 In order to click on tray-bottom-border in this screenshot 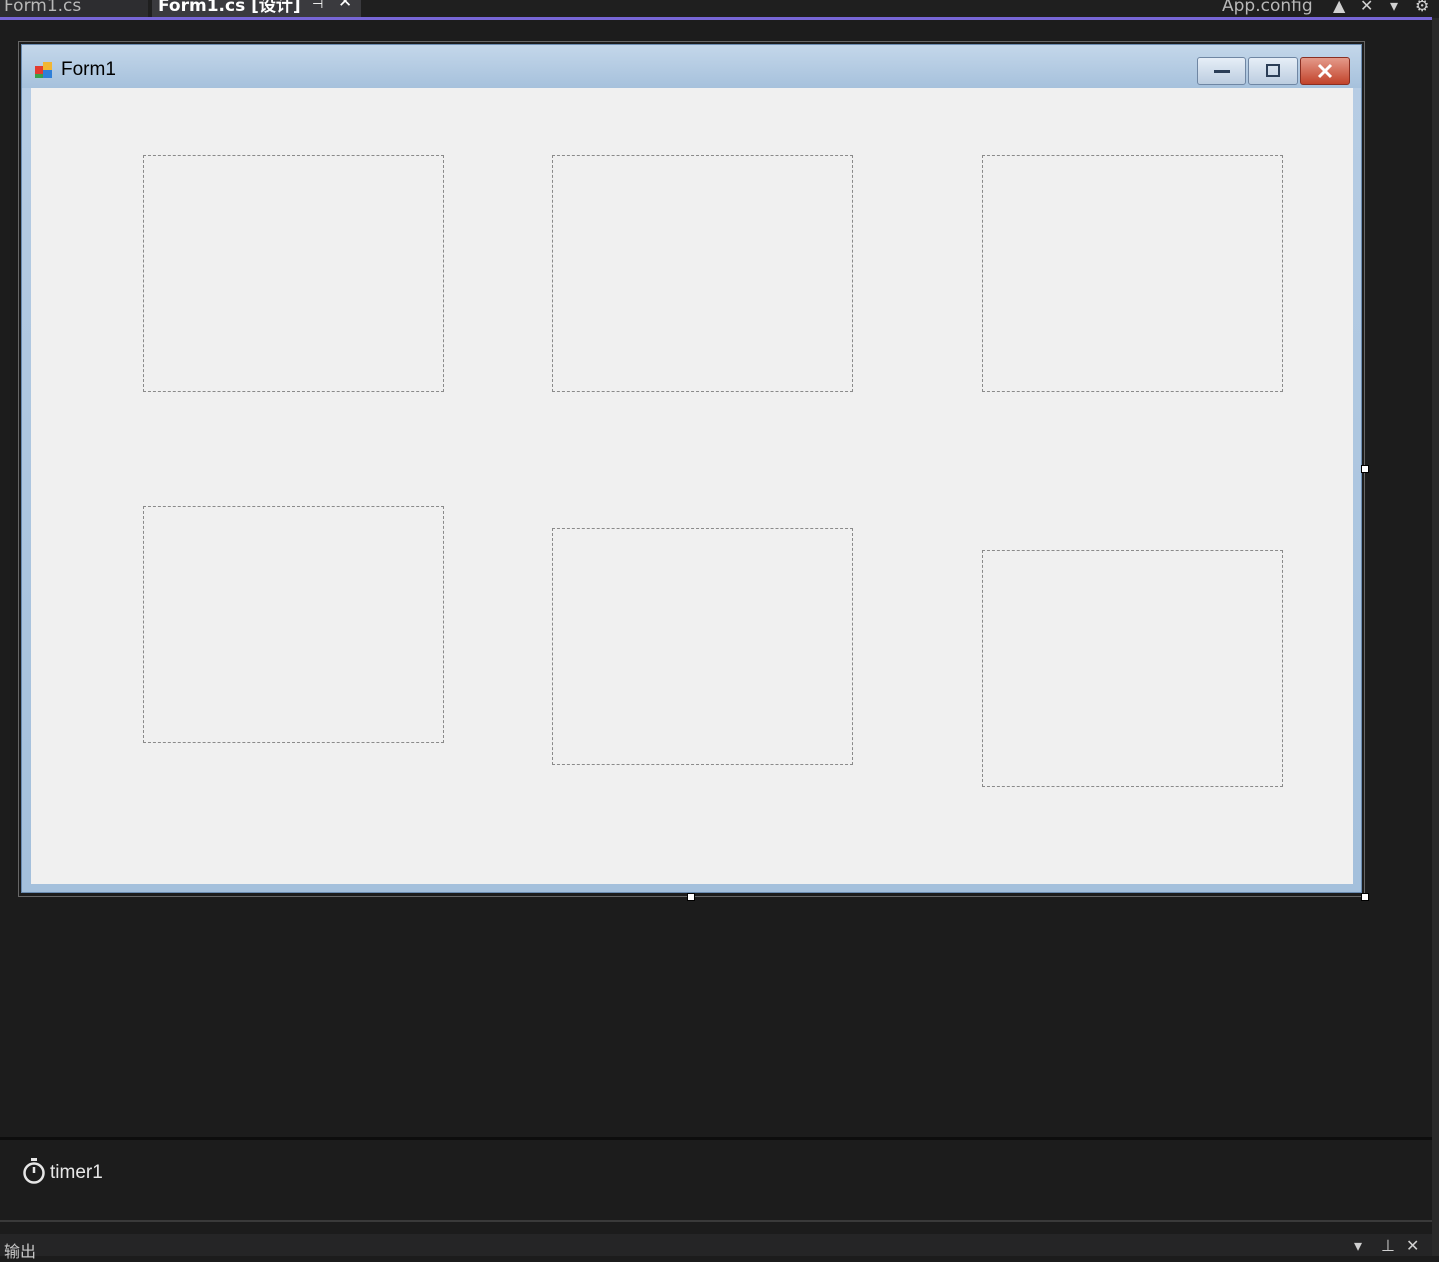, I will do `click(716, 1221)`.